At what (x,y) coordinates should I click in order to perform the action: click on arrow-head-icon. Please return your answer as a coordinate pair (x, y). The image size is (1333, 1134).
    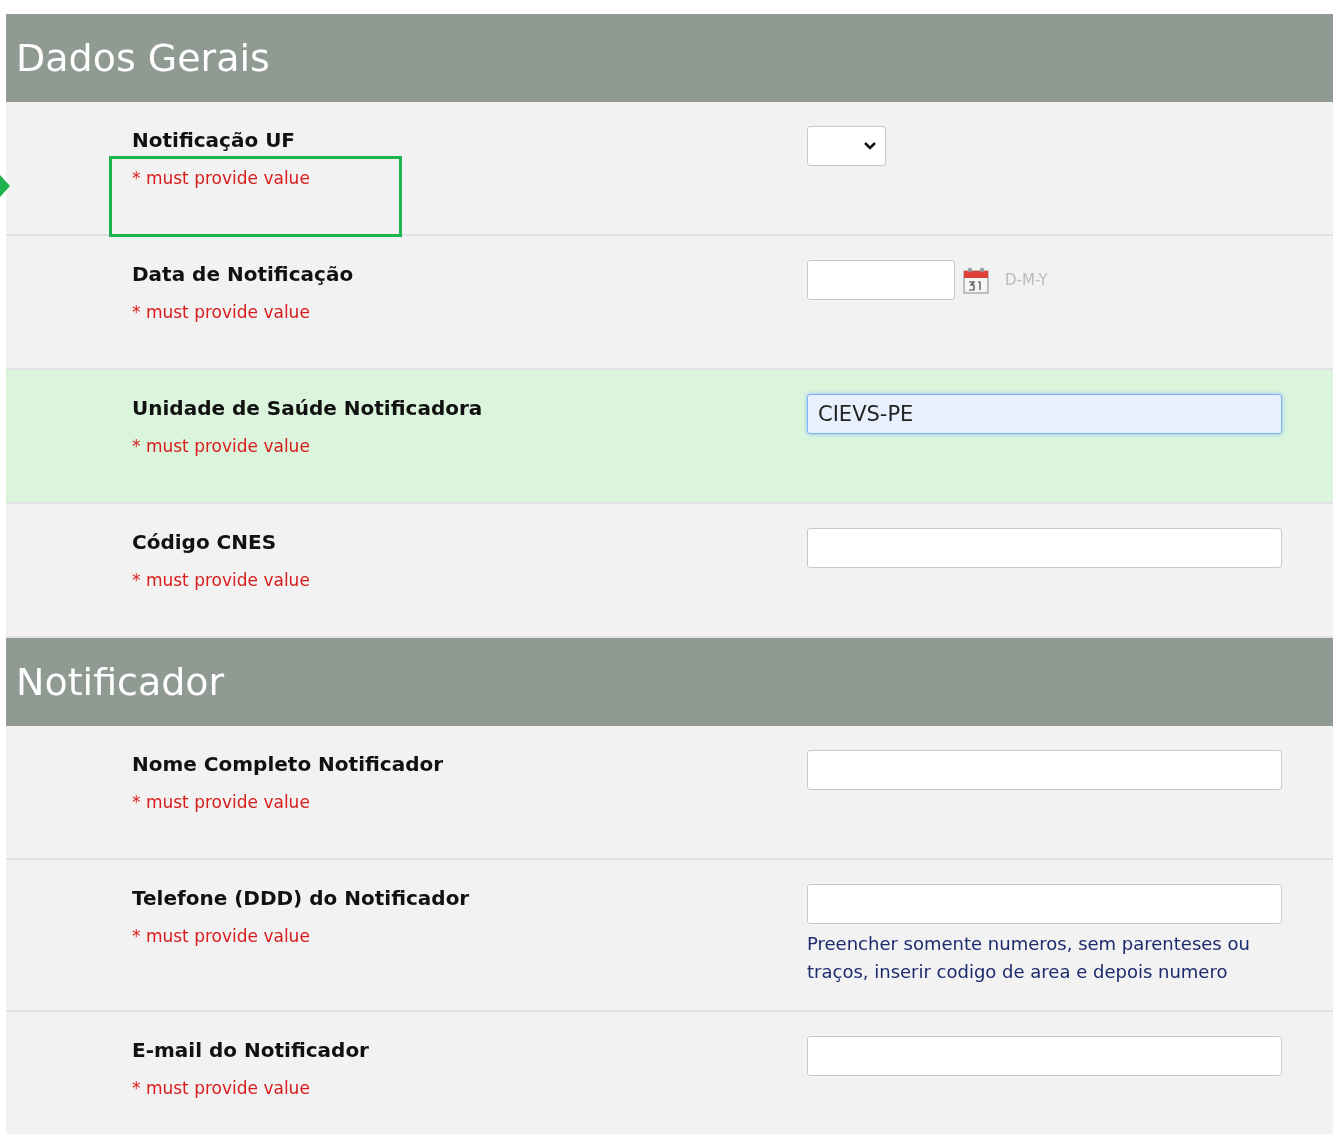
    Looking at the image, I should click on (5, 186).